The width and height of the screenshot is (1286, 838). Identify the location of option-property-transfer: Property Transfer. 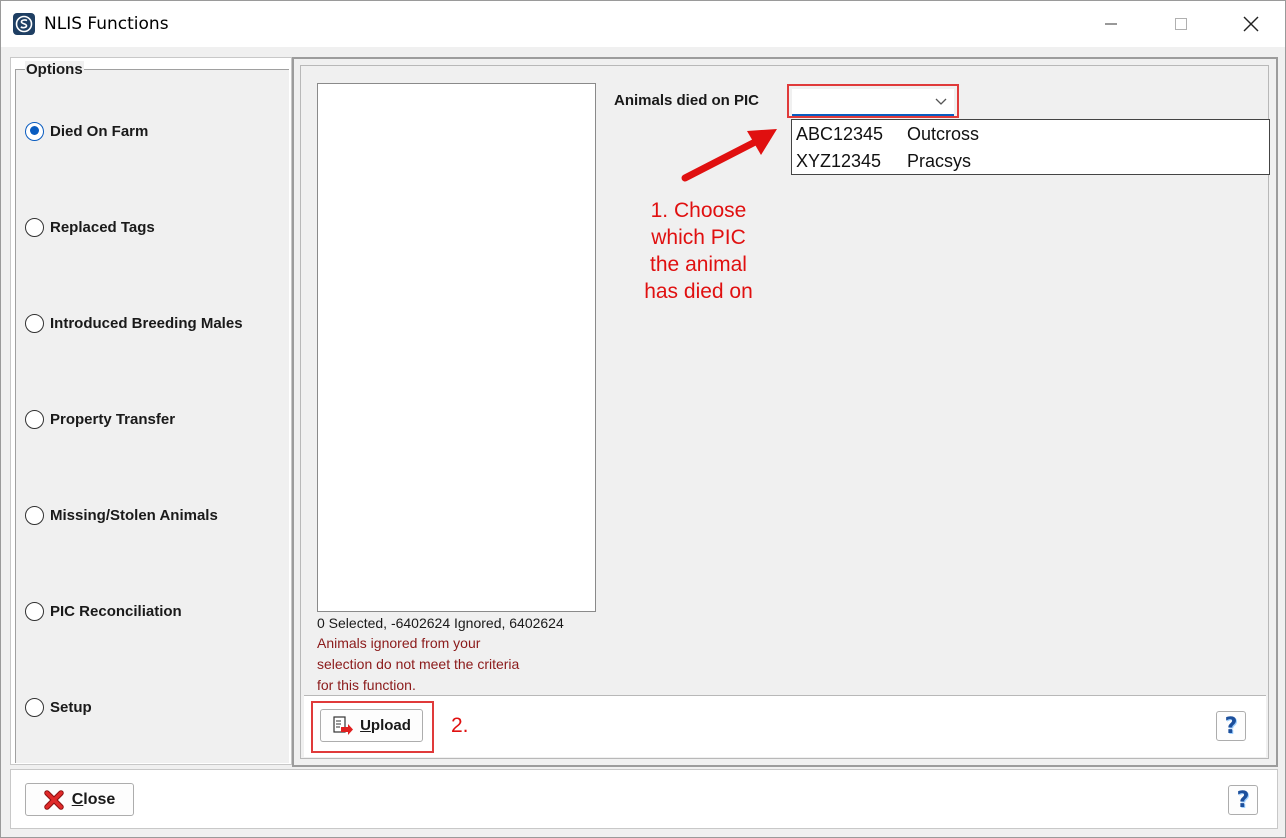
(100, 419).